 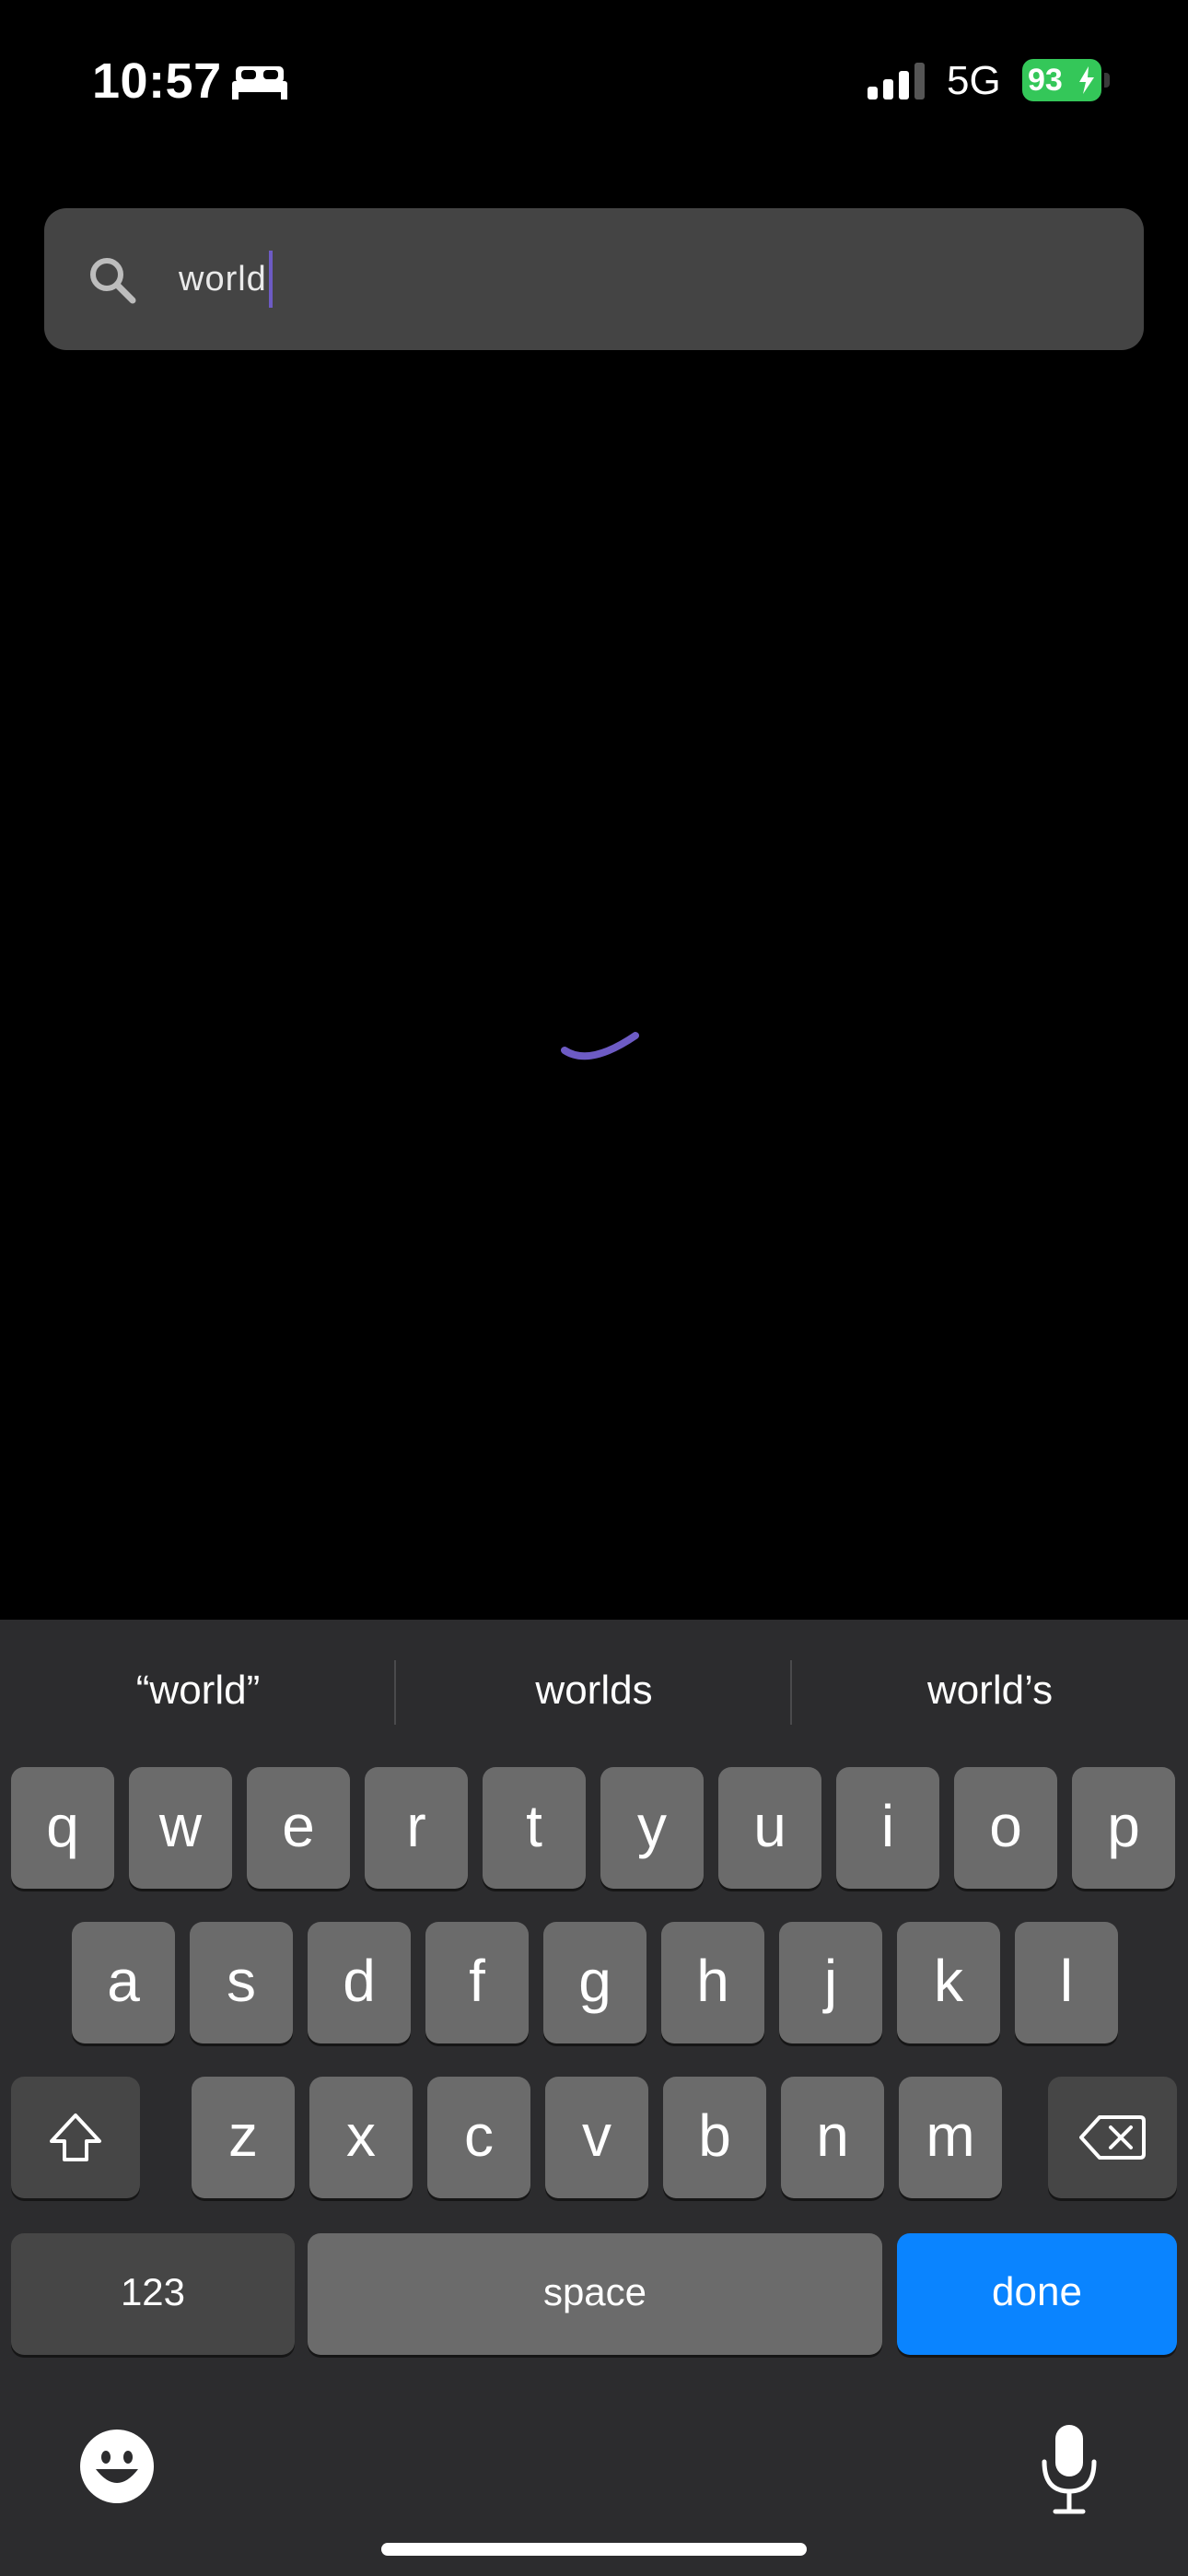 I want to click on suggestion-2: worlds, so click(x=594, y=1690).